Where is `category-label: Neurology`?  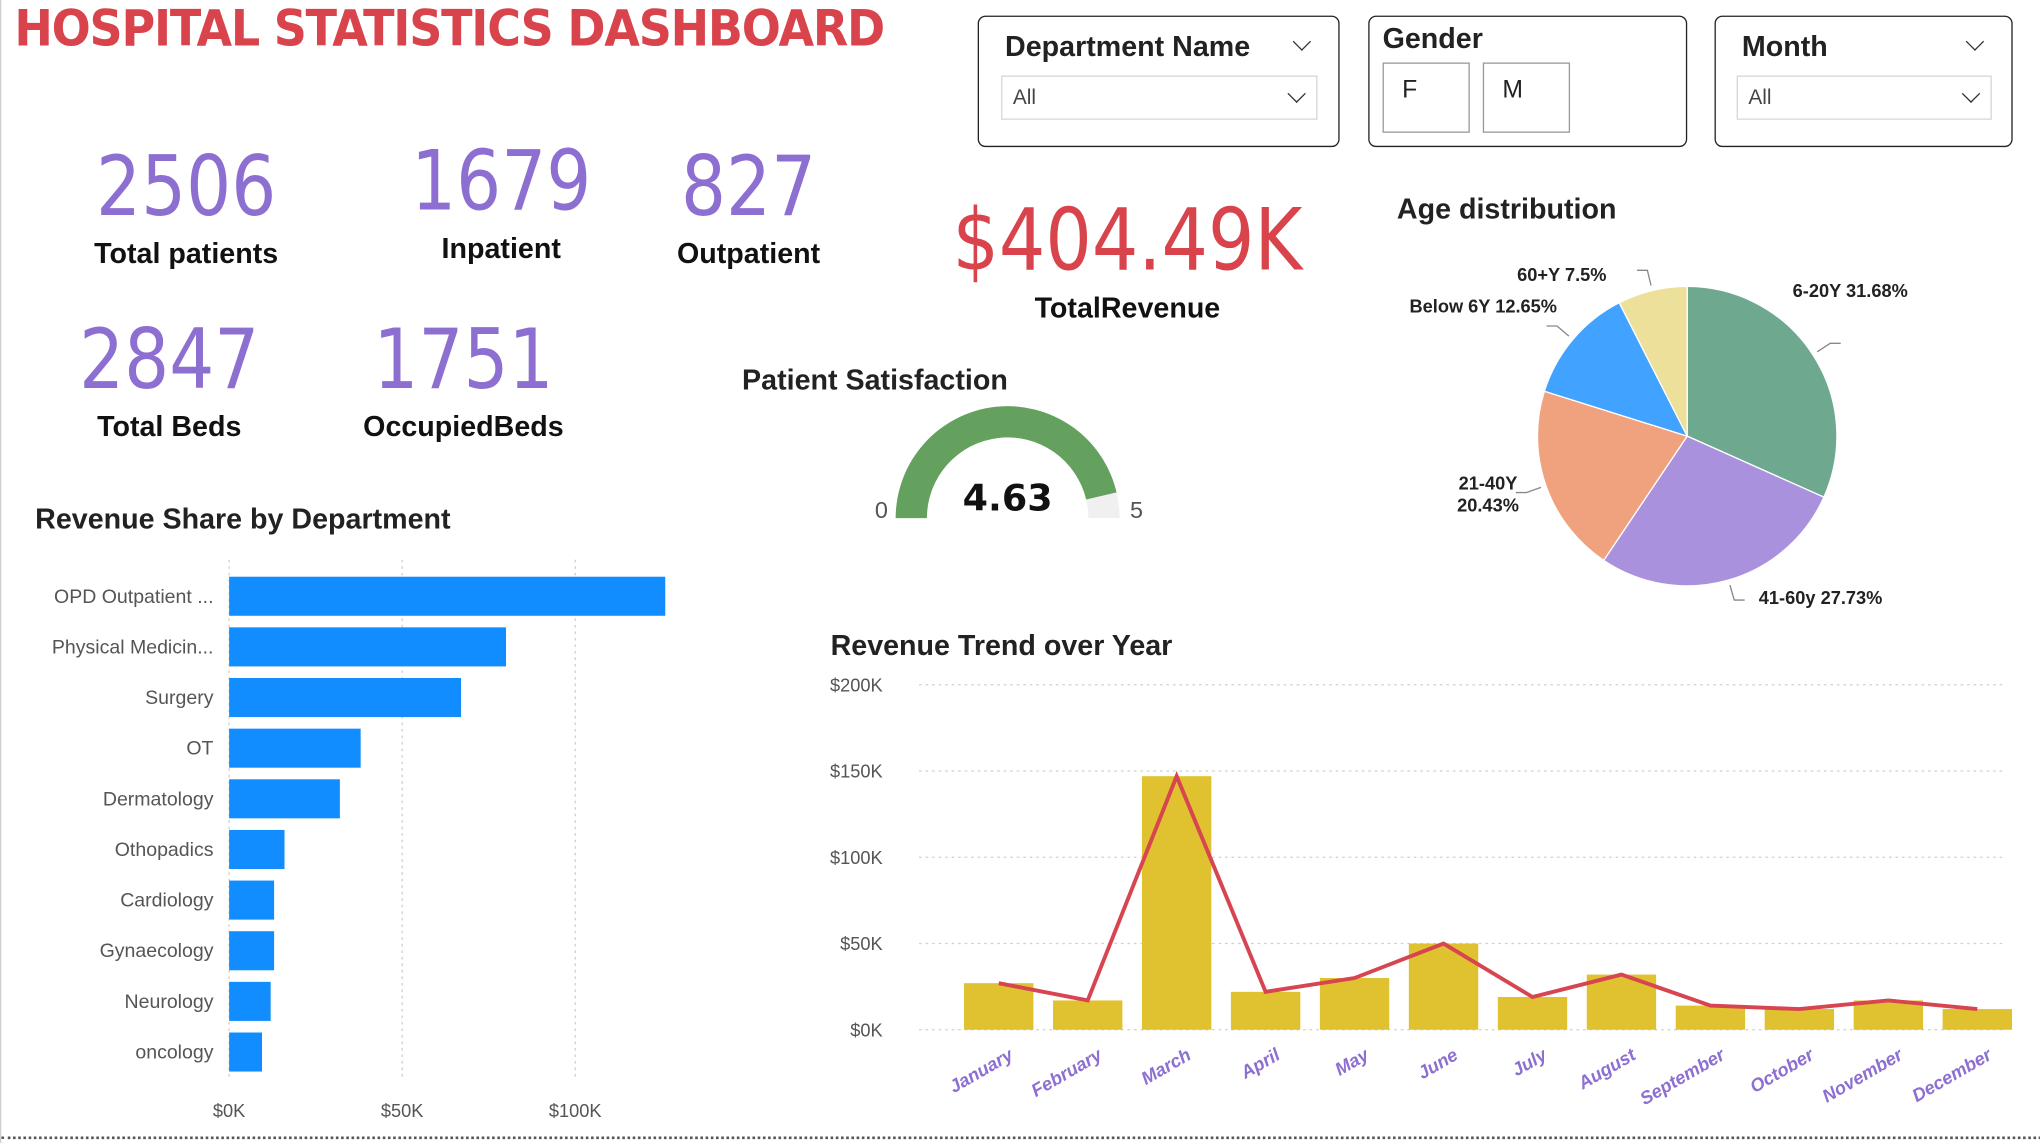 category-label: Neurology is located at coordinates (169, 1002).